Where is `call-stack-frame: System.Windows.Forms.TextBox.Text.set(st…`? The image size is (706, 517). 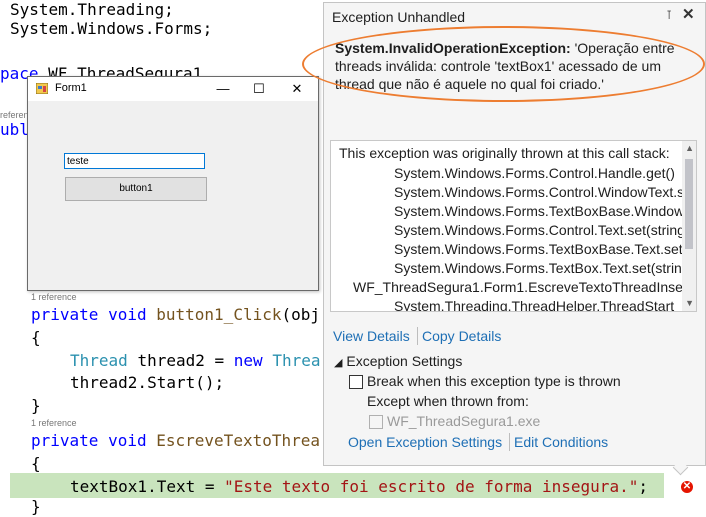
call-stack-frame: System.Windows.Forms.TextBox.Text.set(st… is located at coordinates (538, 268).